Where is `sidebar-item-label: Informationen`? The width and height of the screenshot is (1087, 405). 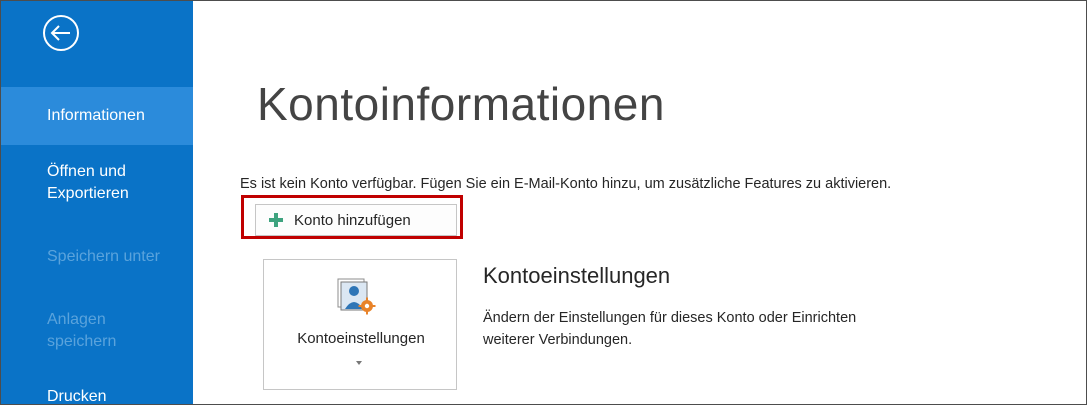
sidebar-item-label: Informationen is located at coordinates (96, 115).